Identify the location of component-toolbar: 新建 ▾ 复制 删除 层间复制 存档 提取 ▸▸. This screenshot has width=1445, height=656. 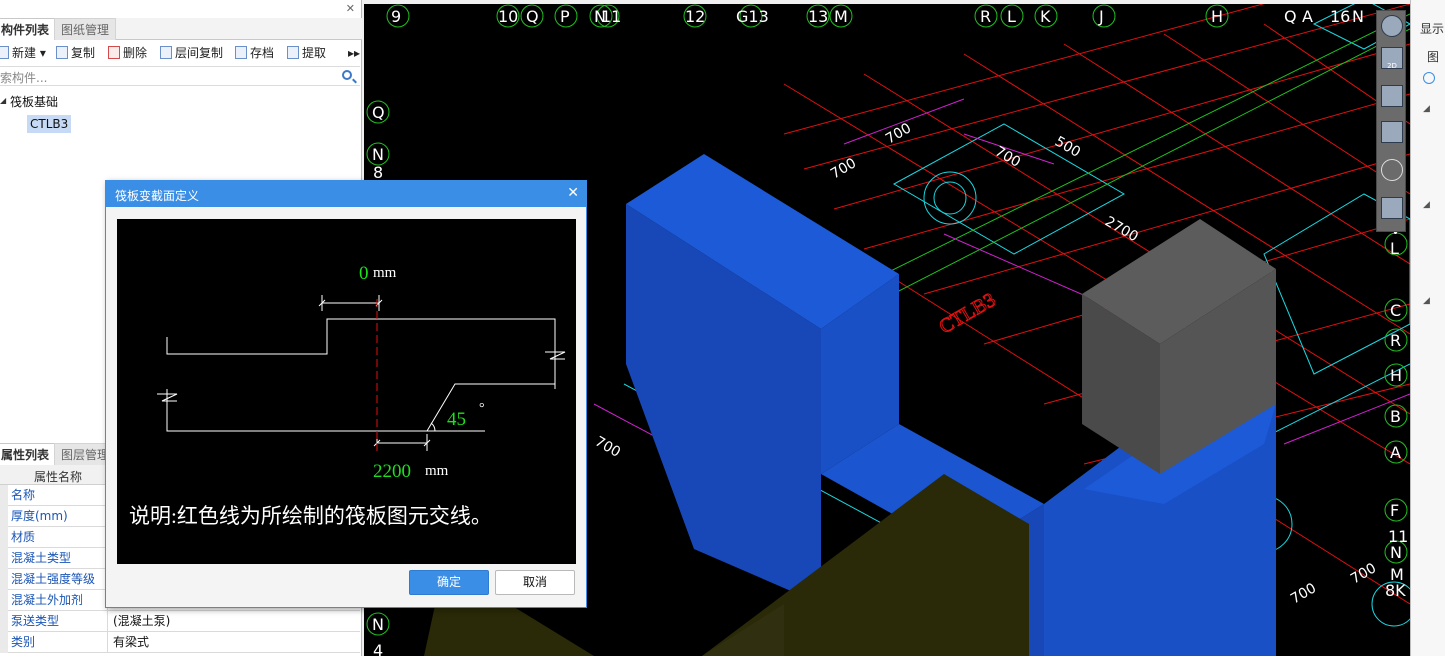
(181, 53).